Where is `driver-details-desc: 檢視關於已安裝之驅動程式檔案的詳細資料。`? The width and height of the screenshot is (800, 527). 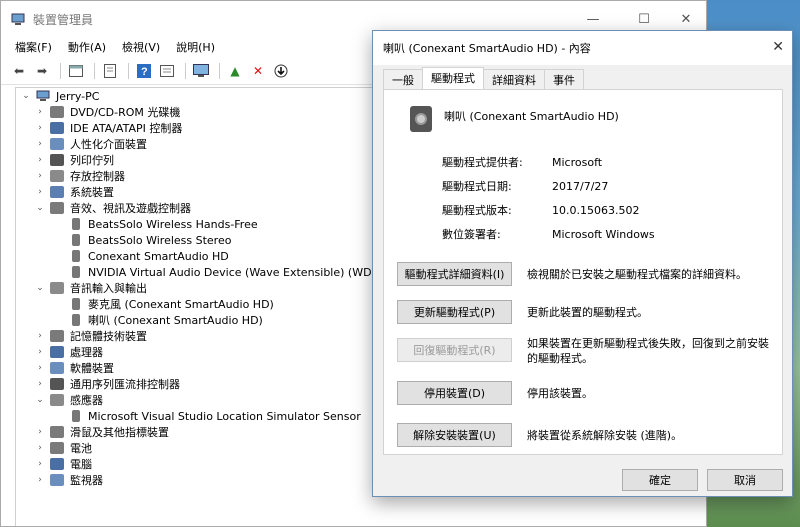
driver-details-desc: 檢視關於已安裝之驅動程式檔案的詳細資料。 is located at coordinates (637, 274).